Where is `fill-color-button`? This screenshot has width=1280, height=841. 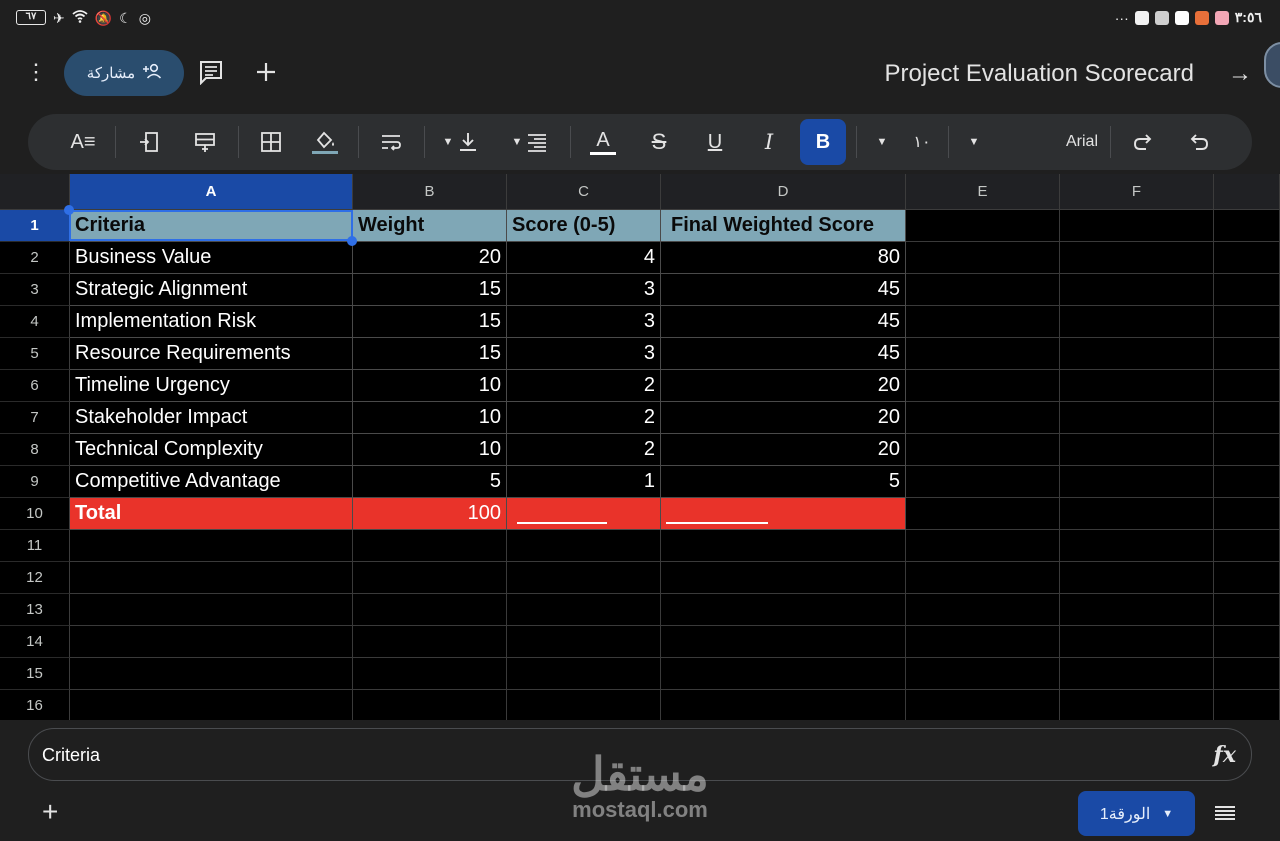
fill-color-button is located at coordinates (325, 142).